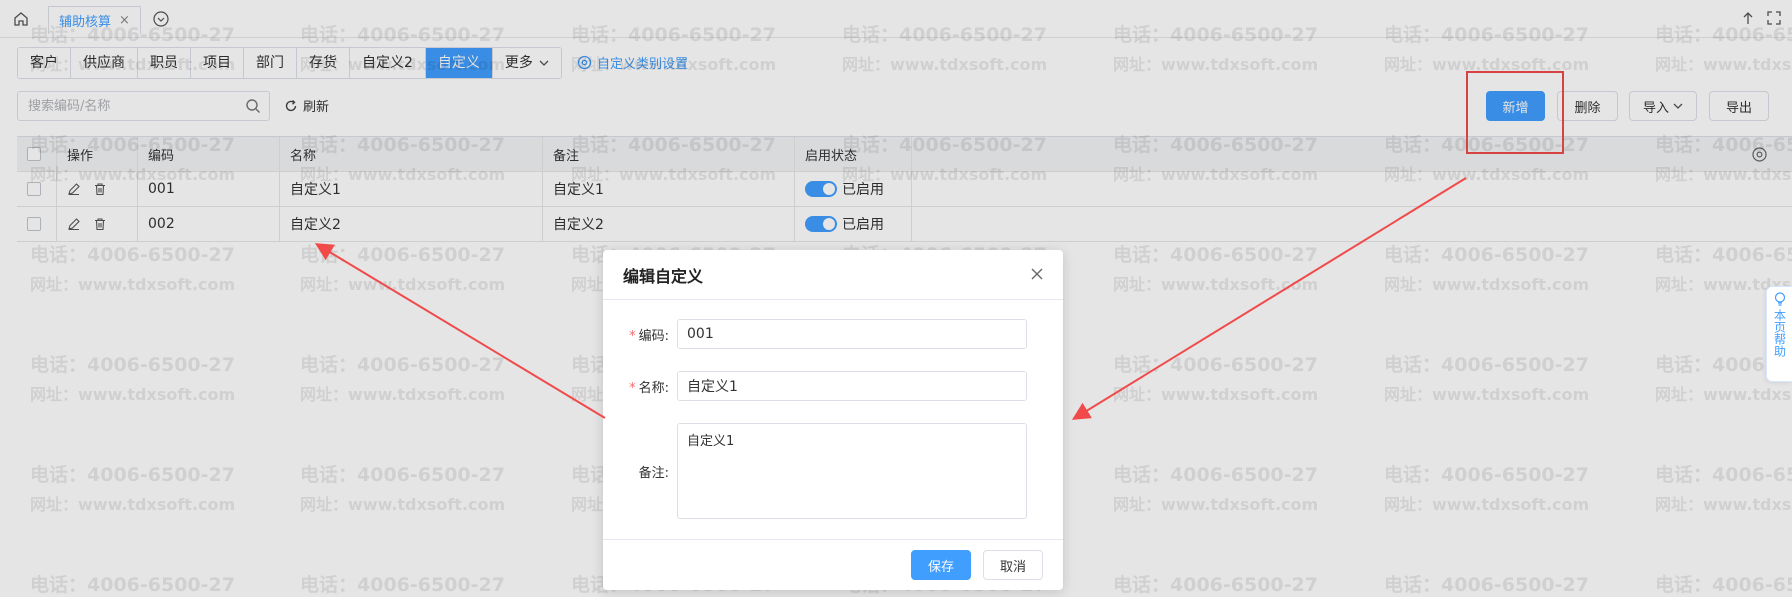  What do you see at coordinates (941, 565) in the screenshot?
I see `save-button: 保存` at bounding box center [941, 565].